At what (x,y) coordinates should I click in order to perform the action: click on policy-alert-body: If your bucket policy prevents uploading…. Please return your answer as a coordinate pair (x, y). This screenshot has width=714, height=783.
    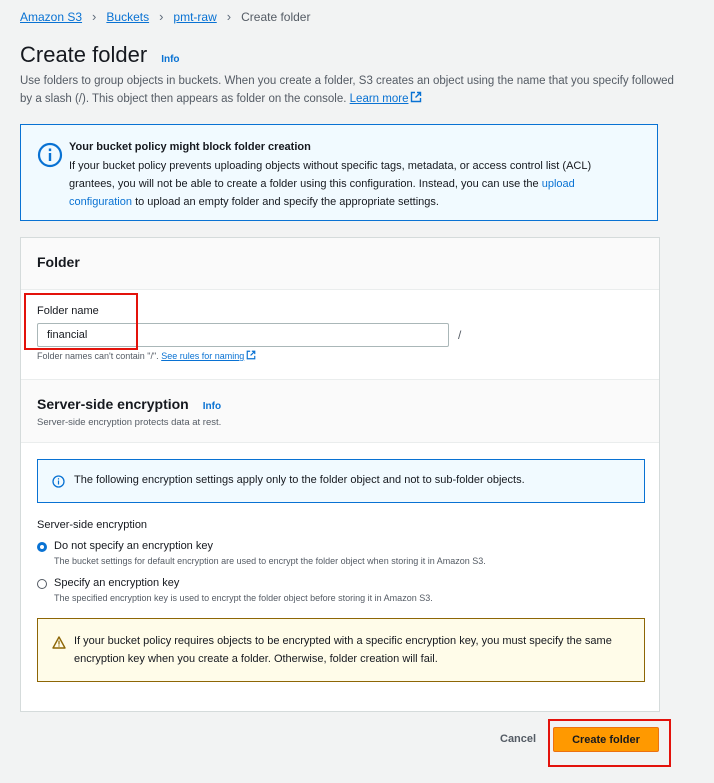
    Looking at the image, I should click on (354, 184).